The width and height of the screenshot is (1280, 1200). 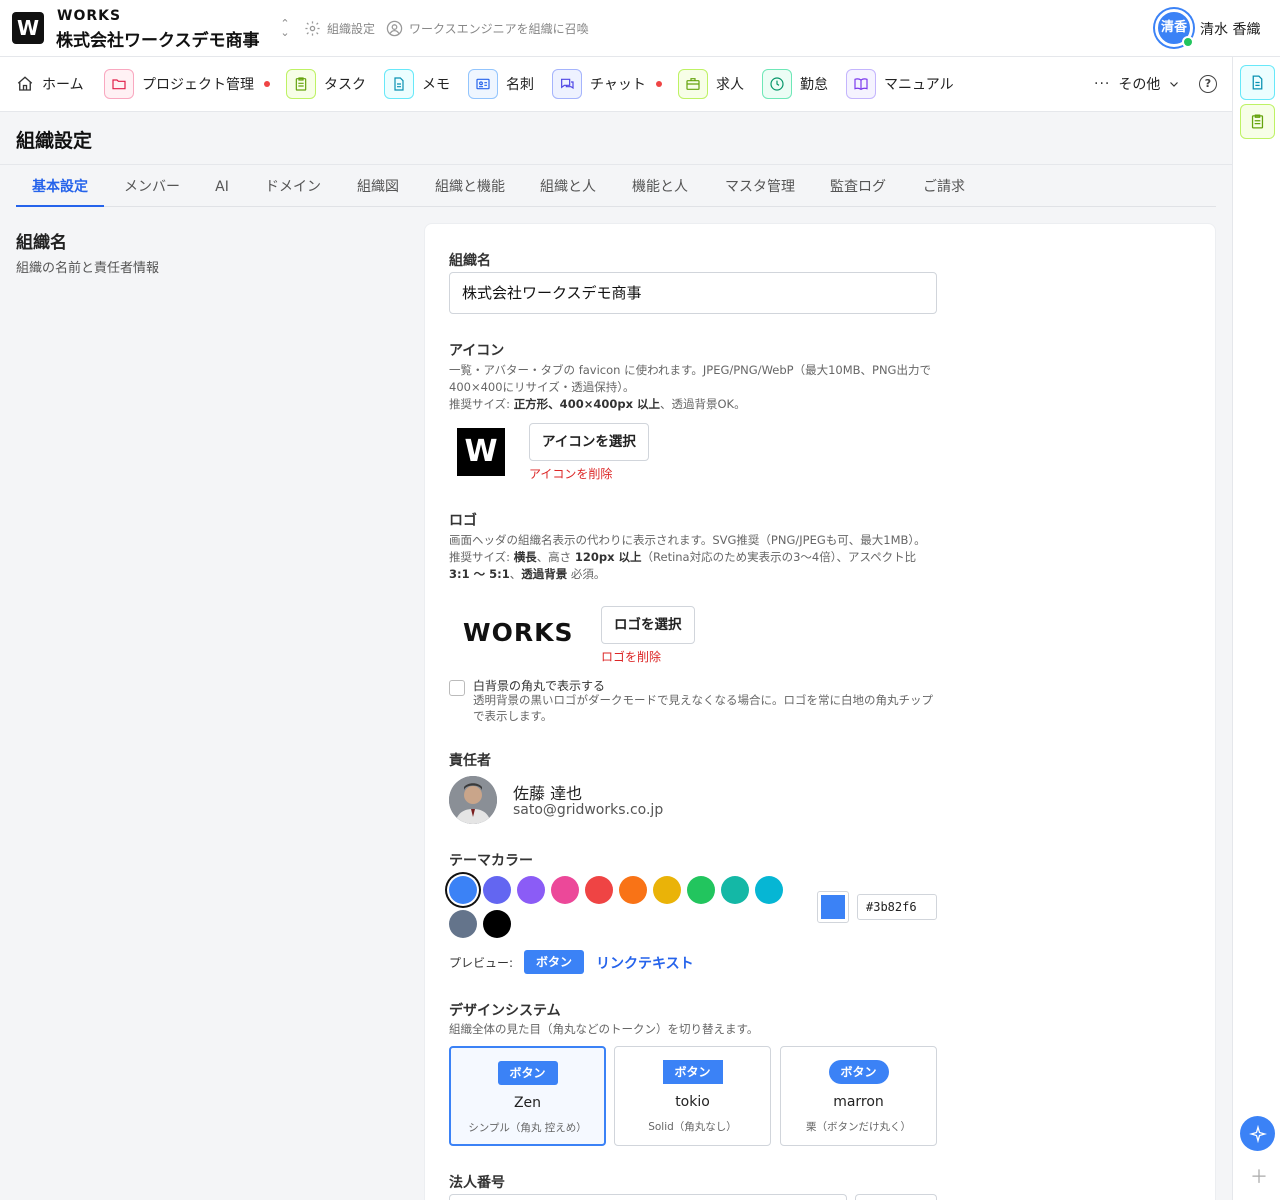 What do you see at coordinates (555, 557) in the screenshot?
I see `help-text: 、高さ` at bounding box center [555, 557].